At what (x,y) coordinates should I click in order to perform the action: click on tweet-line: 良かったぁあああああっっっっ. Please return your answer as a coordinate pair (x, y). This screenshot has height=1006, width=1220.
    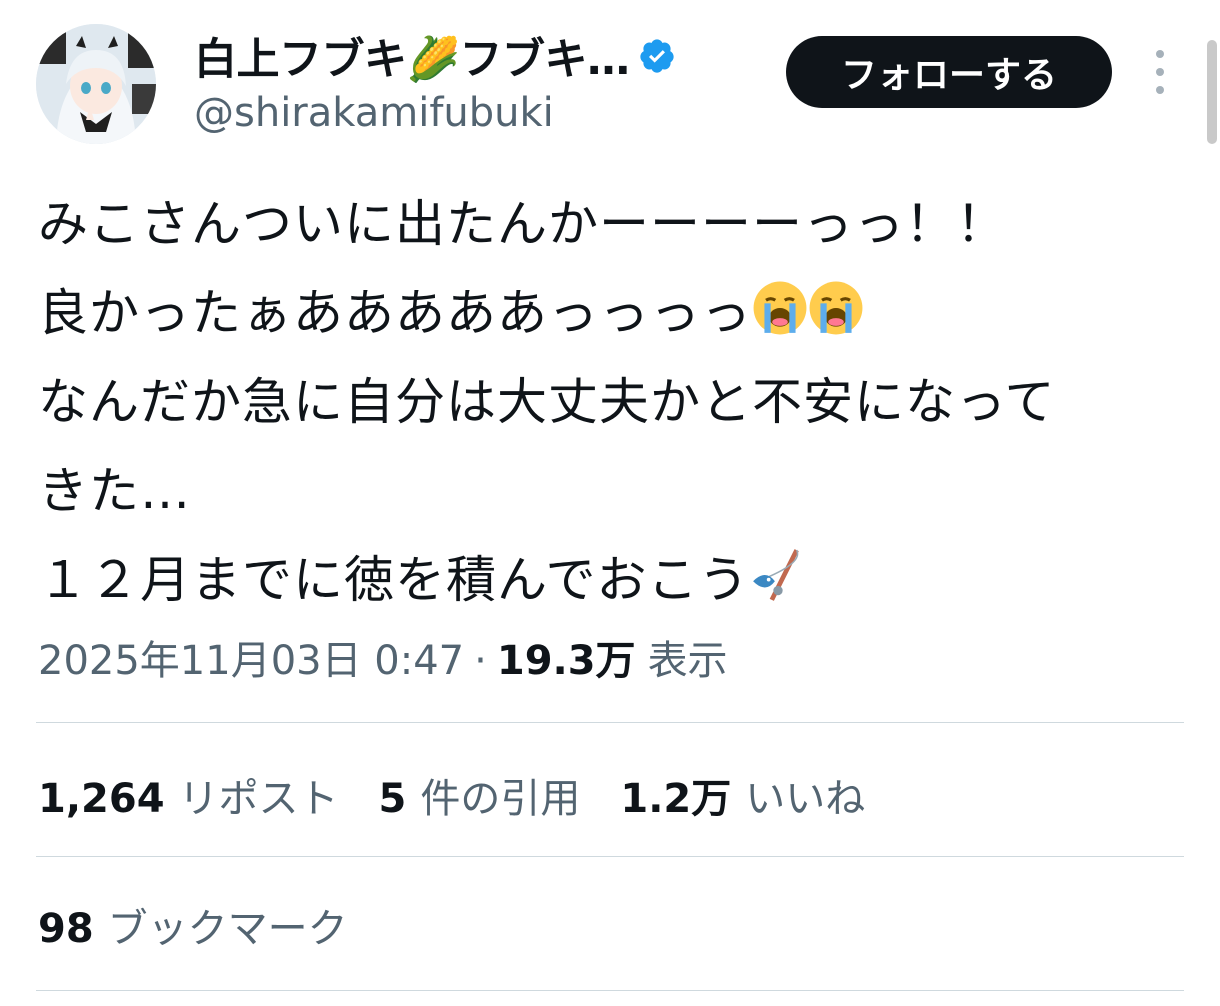
    Looking at the image, I should click on (618, 313).